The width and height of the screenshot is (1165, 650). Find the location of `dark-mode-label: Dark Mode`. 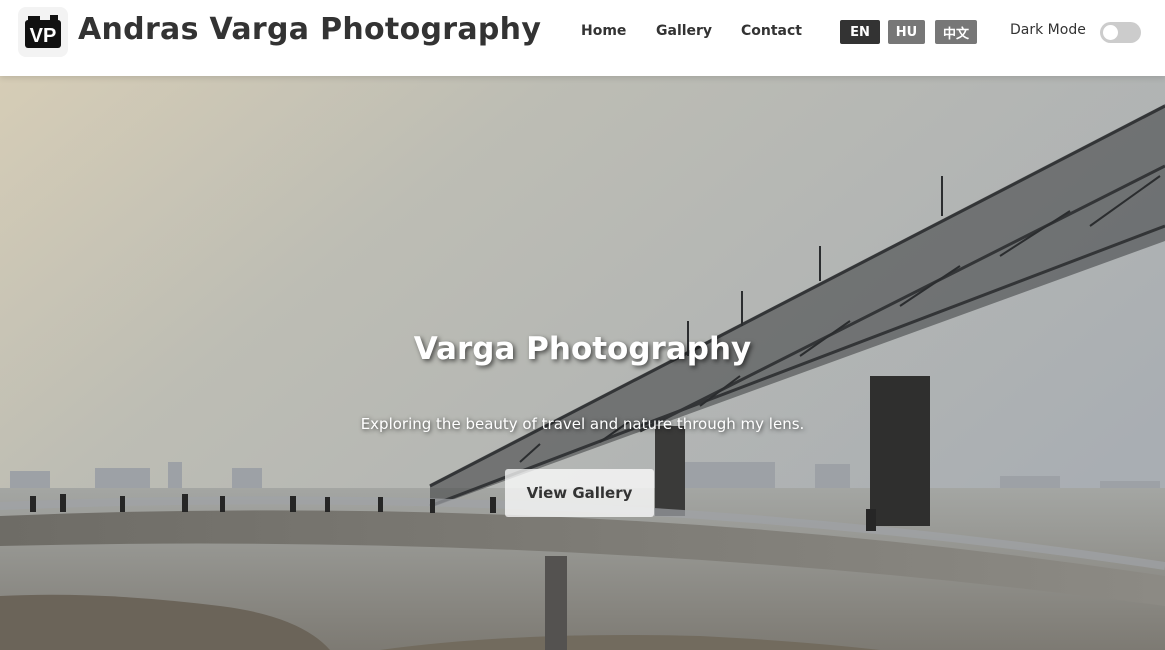

dark-mode-label: Dark Mode is located at coordinates (1048, 30).